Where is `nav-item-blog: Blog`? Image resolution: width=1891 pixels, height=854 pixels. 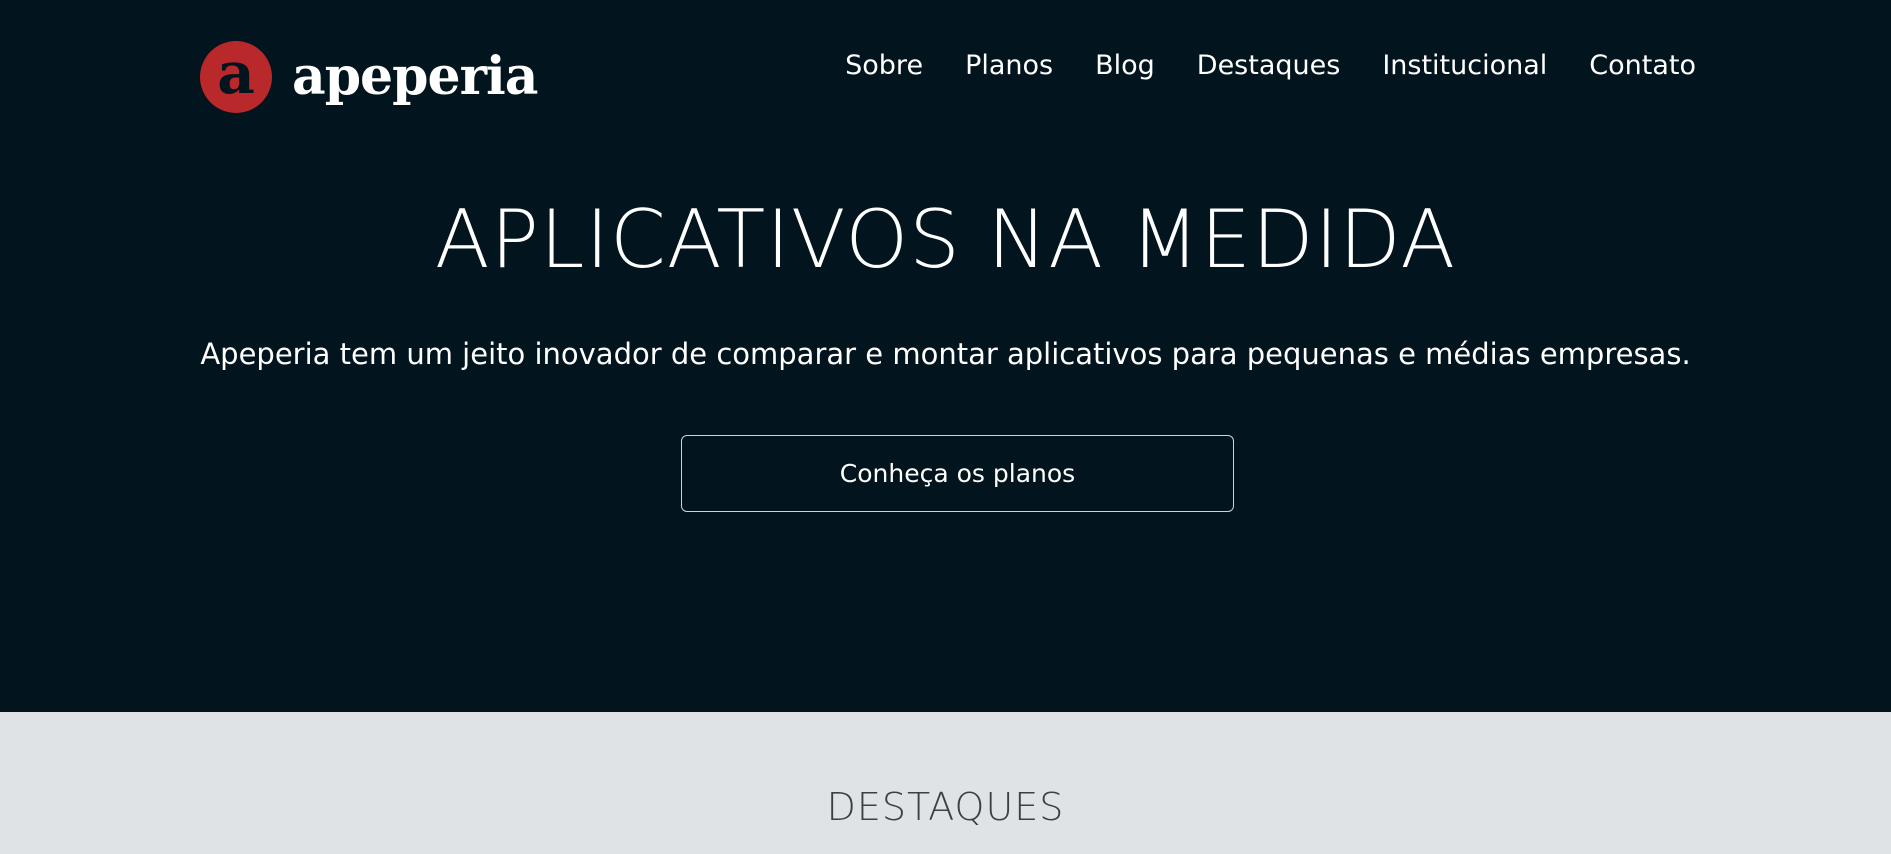
nav-item-blog: Blog is located at coordinates (1125, 66).